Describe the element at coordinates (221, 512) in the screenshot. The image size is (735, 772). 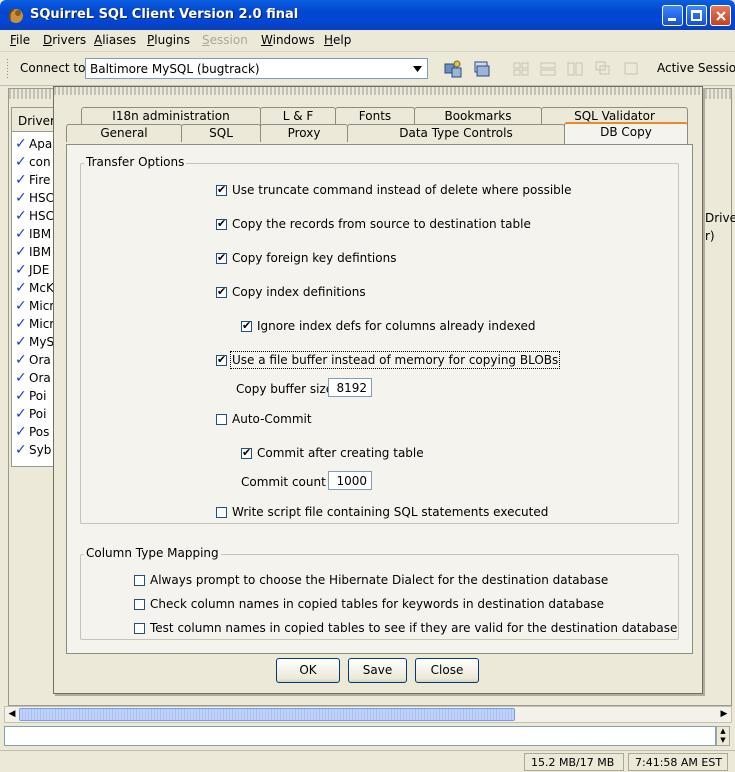
I see `write-script-checkbox` at that location.